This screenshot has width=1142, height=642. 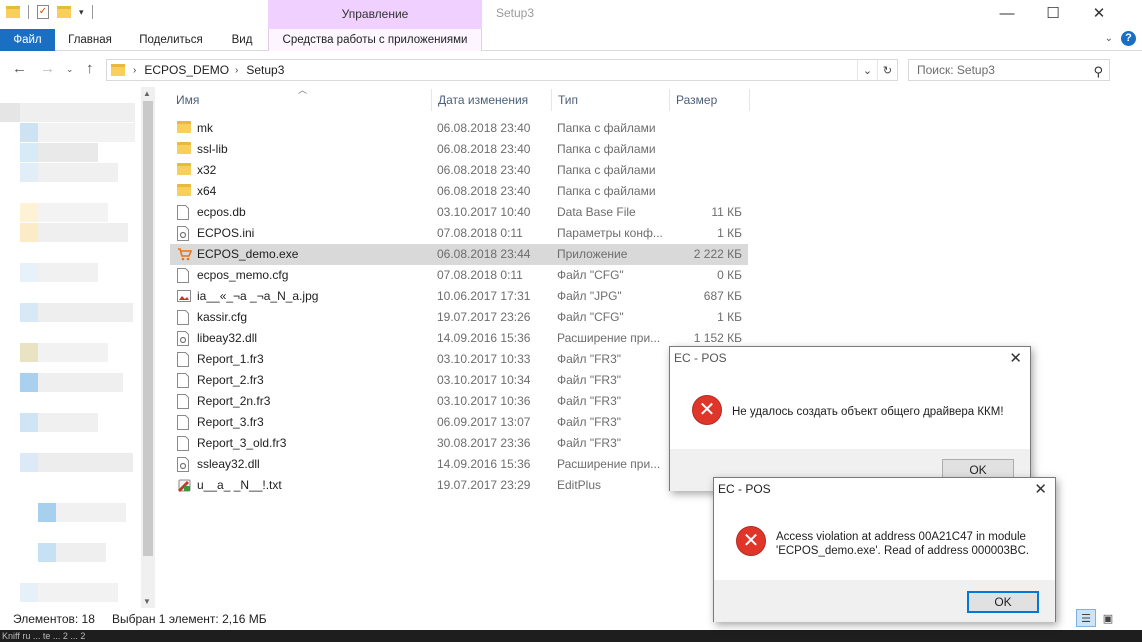 What do you see at coordinates (43, 12) in the screenshot?
I see `properties-icon: ✓` at bounding box center [43, 12].